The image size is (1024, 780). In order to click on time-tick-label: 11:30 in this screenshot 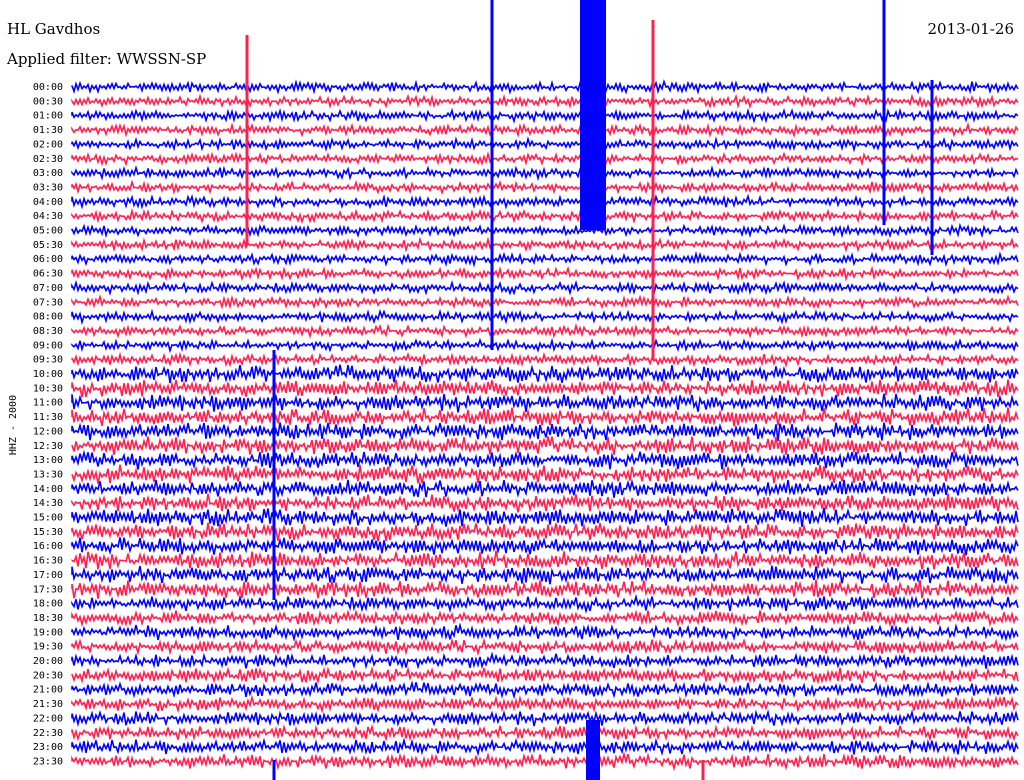, I will do `click(48, 417)`.